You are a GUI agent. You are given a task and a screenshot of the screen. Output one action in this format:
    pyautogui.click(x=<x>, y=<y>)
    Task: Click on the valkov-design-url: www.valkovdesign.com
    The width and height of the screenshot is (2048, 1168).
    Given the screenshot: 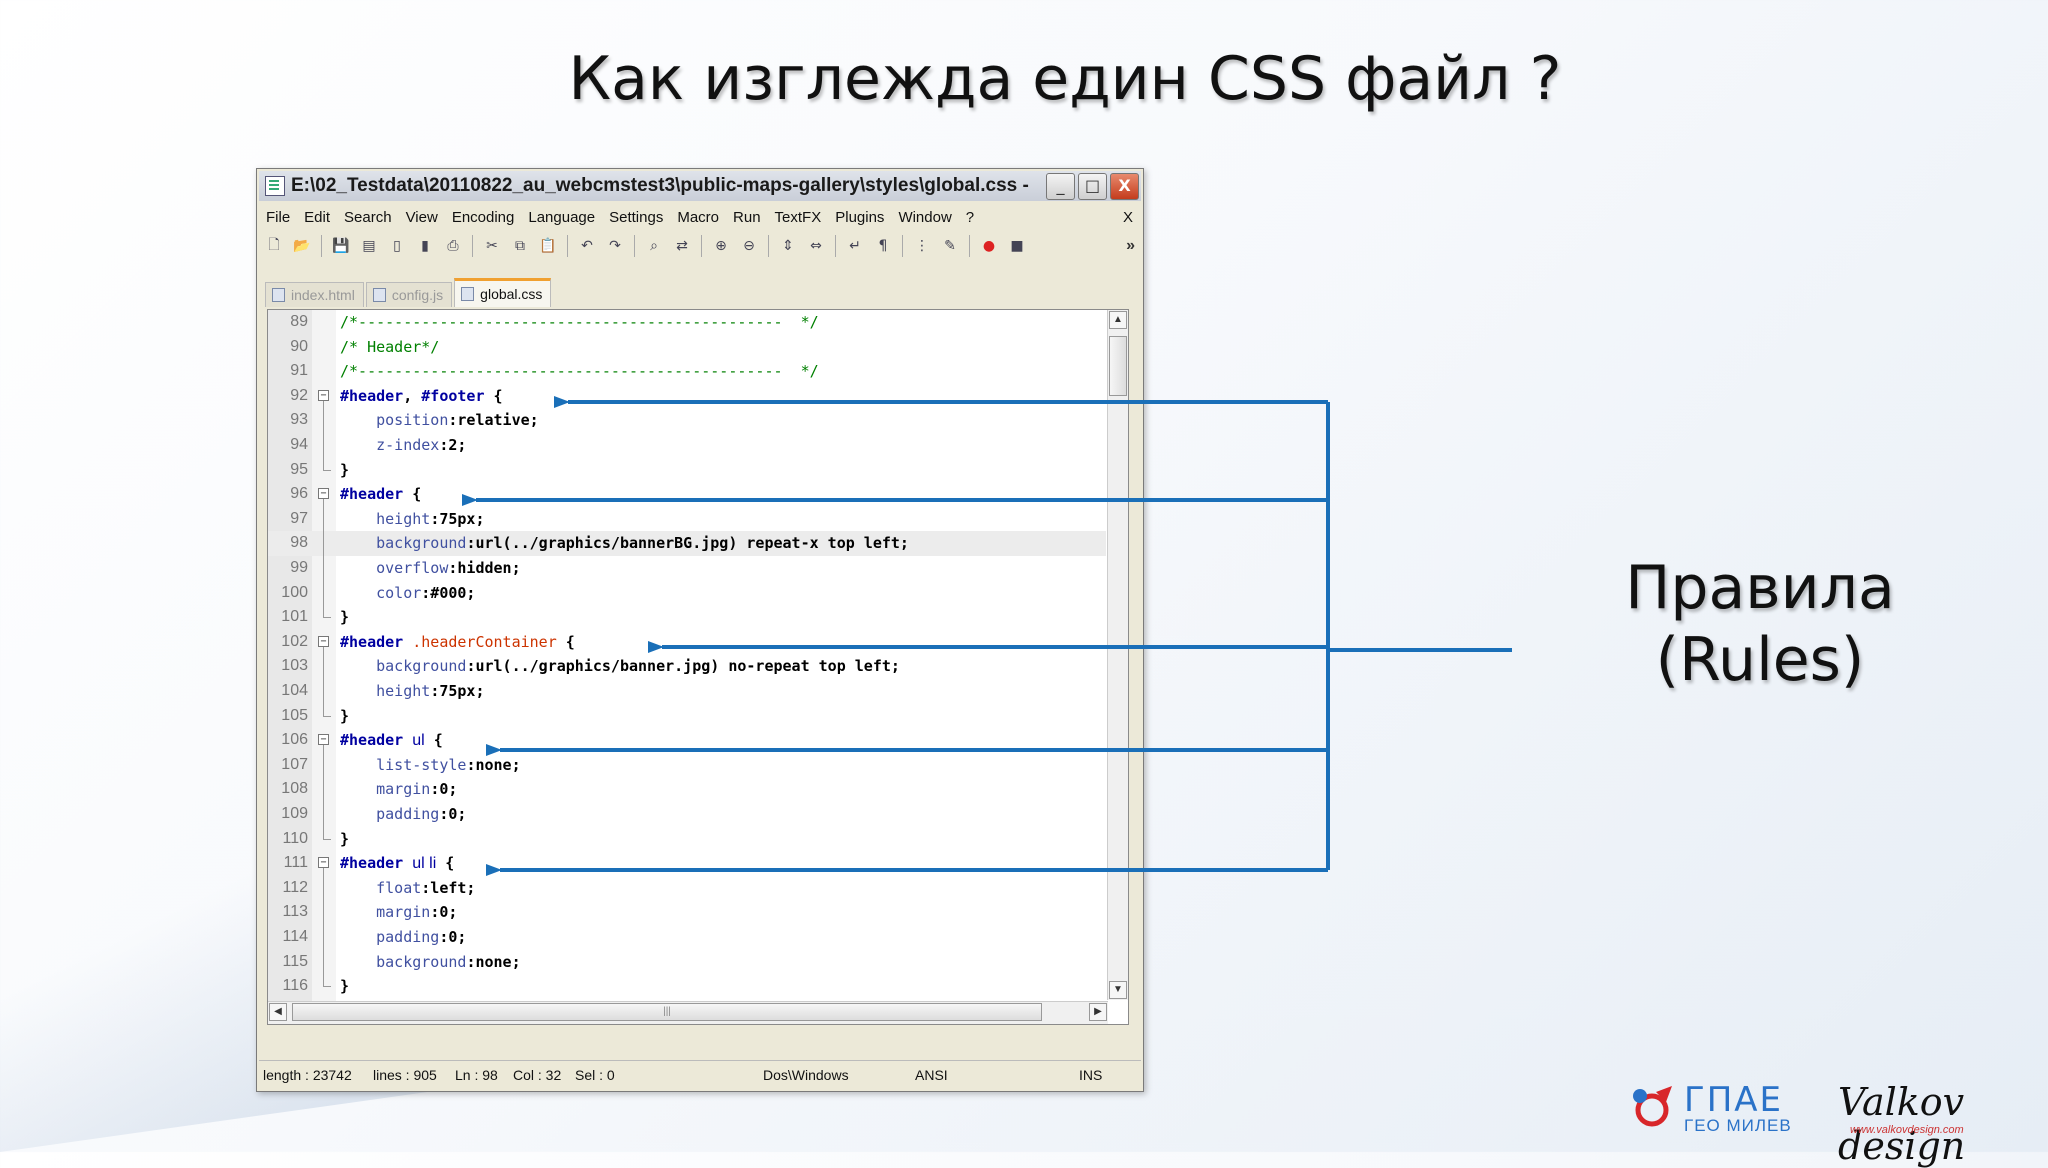 What is the action you would take?
    pyautogui.click(x=1907, y=1130)
    